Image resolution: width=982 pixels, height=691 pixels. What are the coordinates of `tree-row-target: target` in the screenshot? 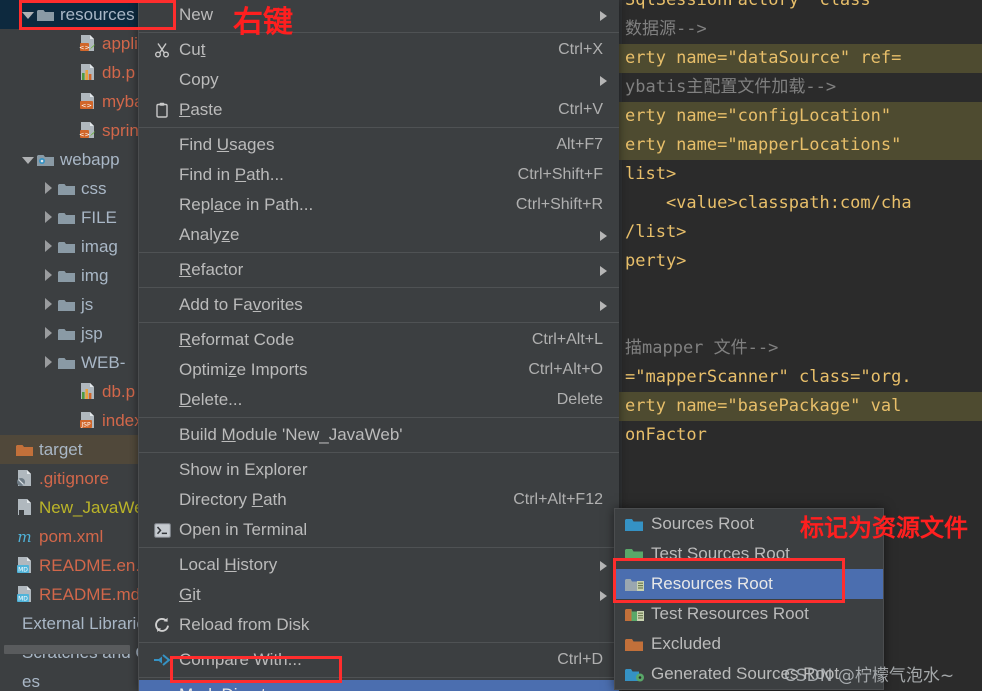 It's located at (80, 449).